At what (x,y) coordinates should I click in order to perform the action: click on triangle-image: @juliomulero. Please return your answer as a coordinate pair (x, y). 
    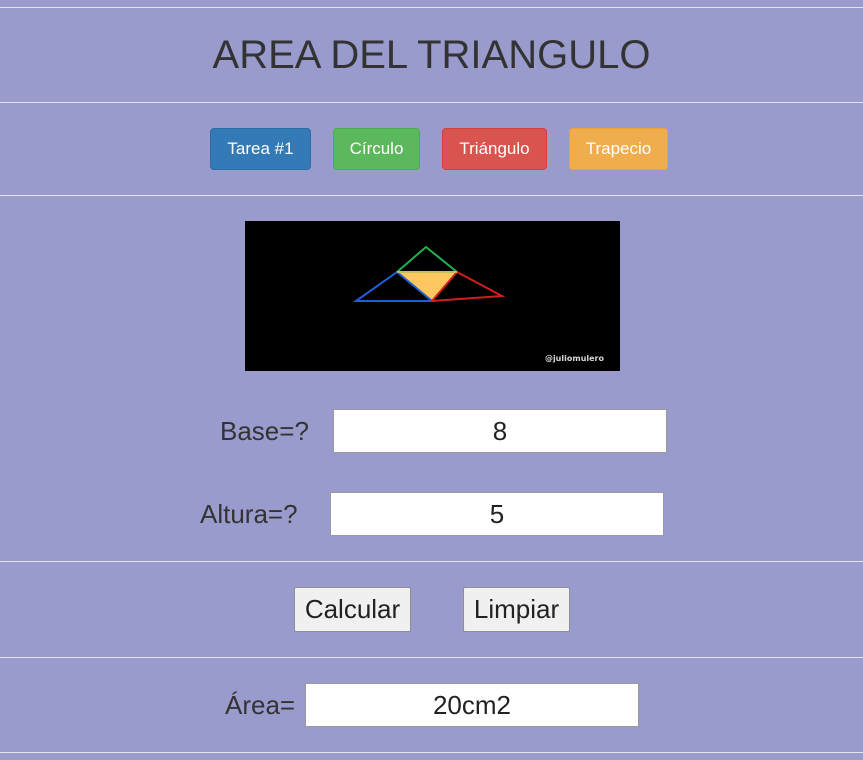
    Looking at the image, I should click on (432, 296).